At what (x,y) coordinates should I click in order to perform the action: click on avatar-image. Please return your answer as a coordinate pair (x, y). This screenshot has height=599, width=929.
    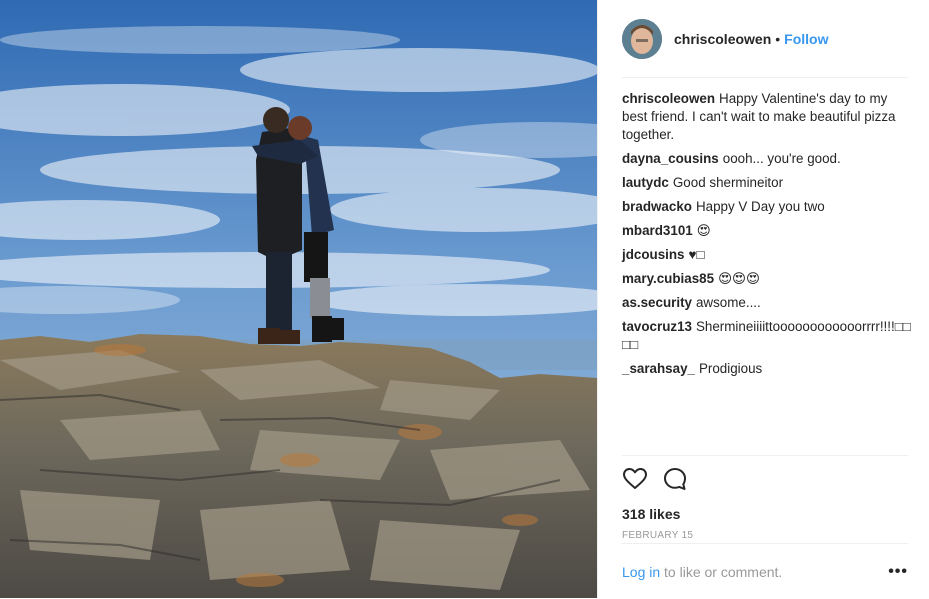
    Looking at the image, I should click on (642, 38).